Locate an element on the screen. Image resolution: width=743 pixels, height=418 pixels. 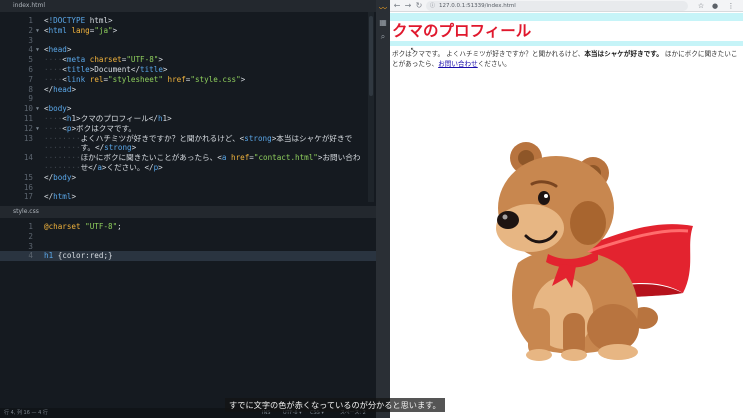
code-line: 2 ▼ <html lang="ja"> is located at coordinates (188, 31).